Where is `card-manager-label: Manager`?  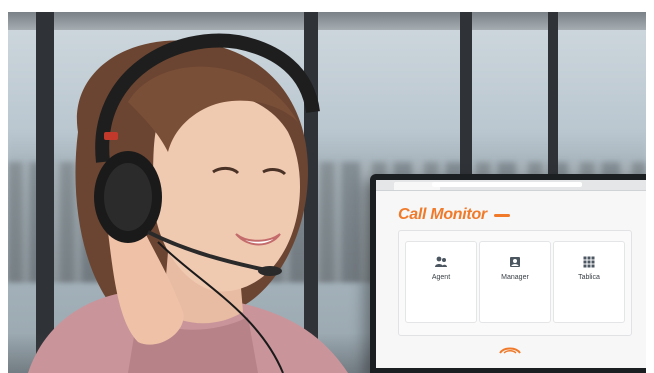 card-manager-label: Manager is located at coordinates (515, 277).